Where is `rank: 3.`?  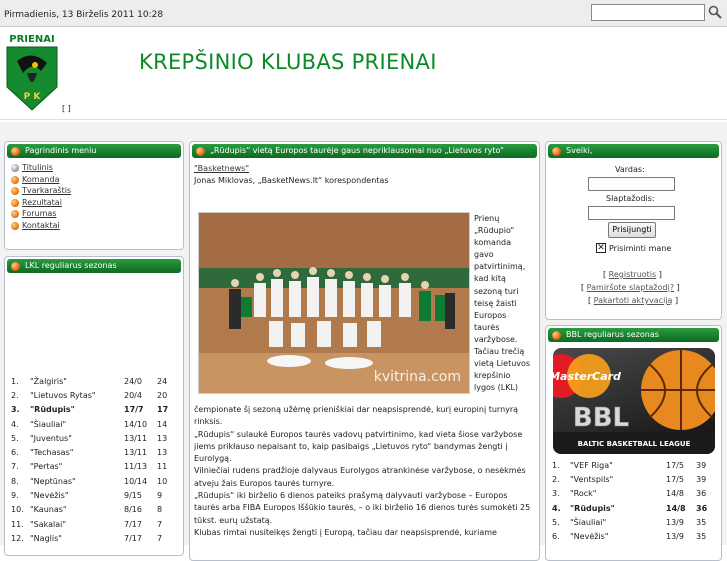 rank: 3. is located at coordinates (15, 410).